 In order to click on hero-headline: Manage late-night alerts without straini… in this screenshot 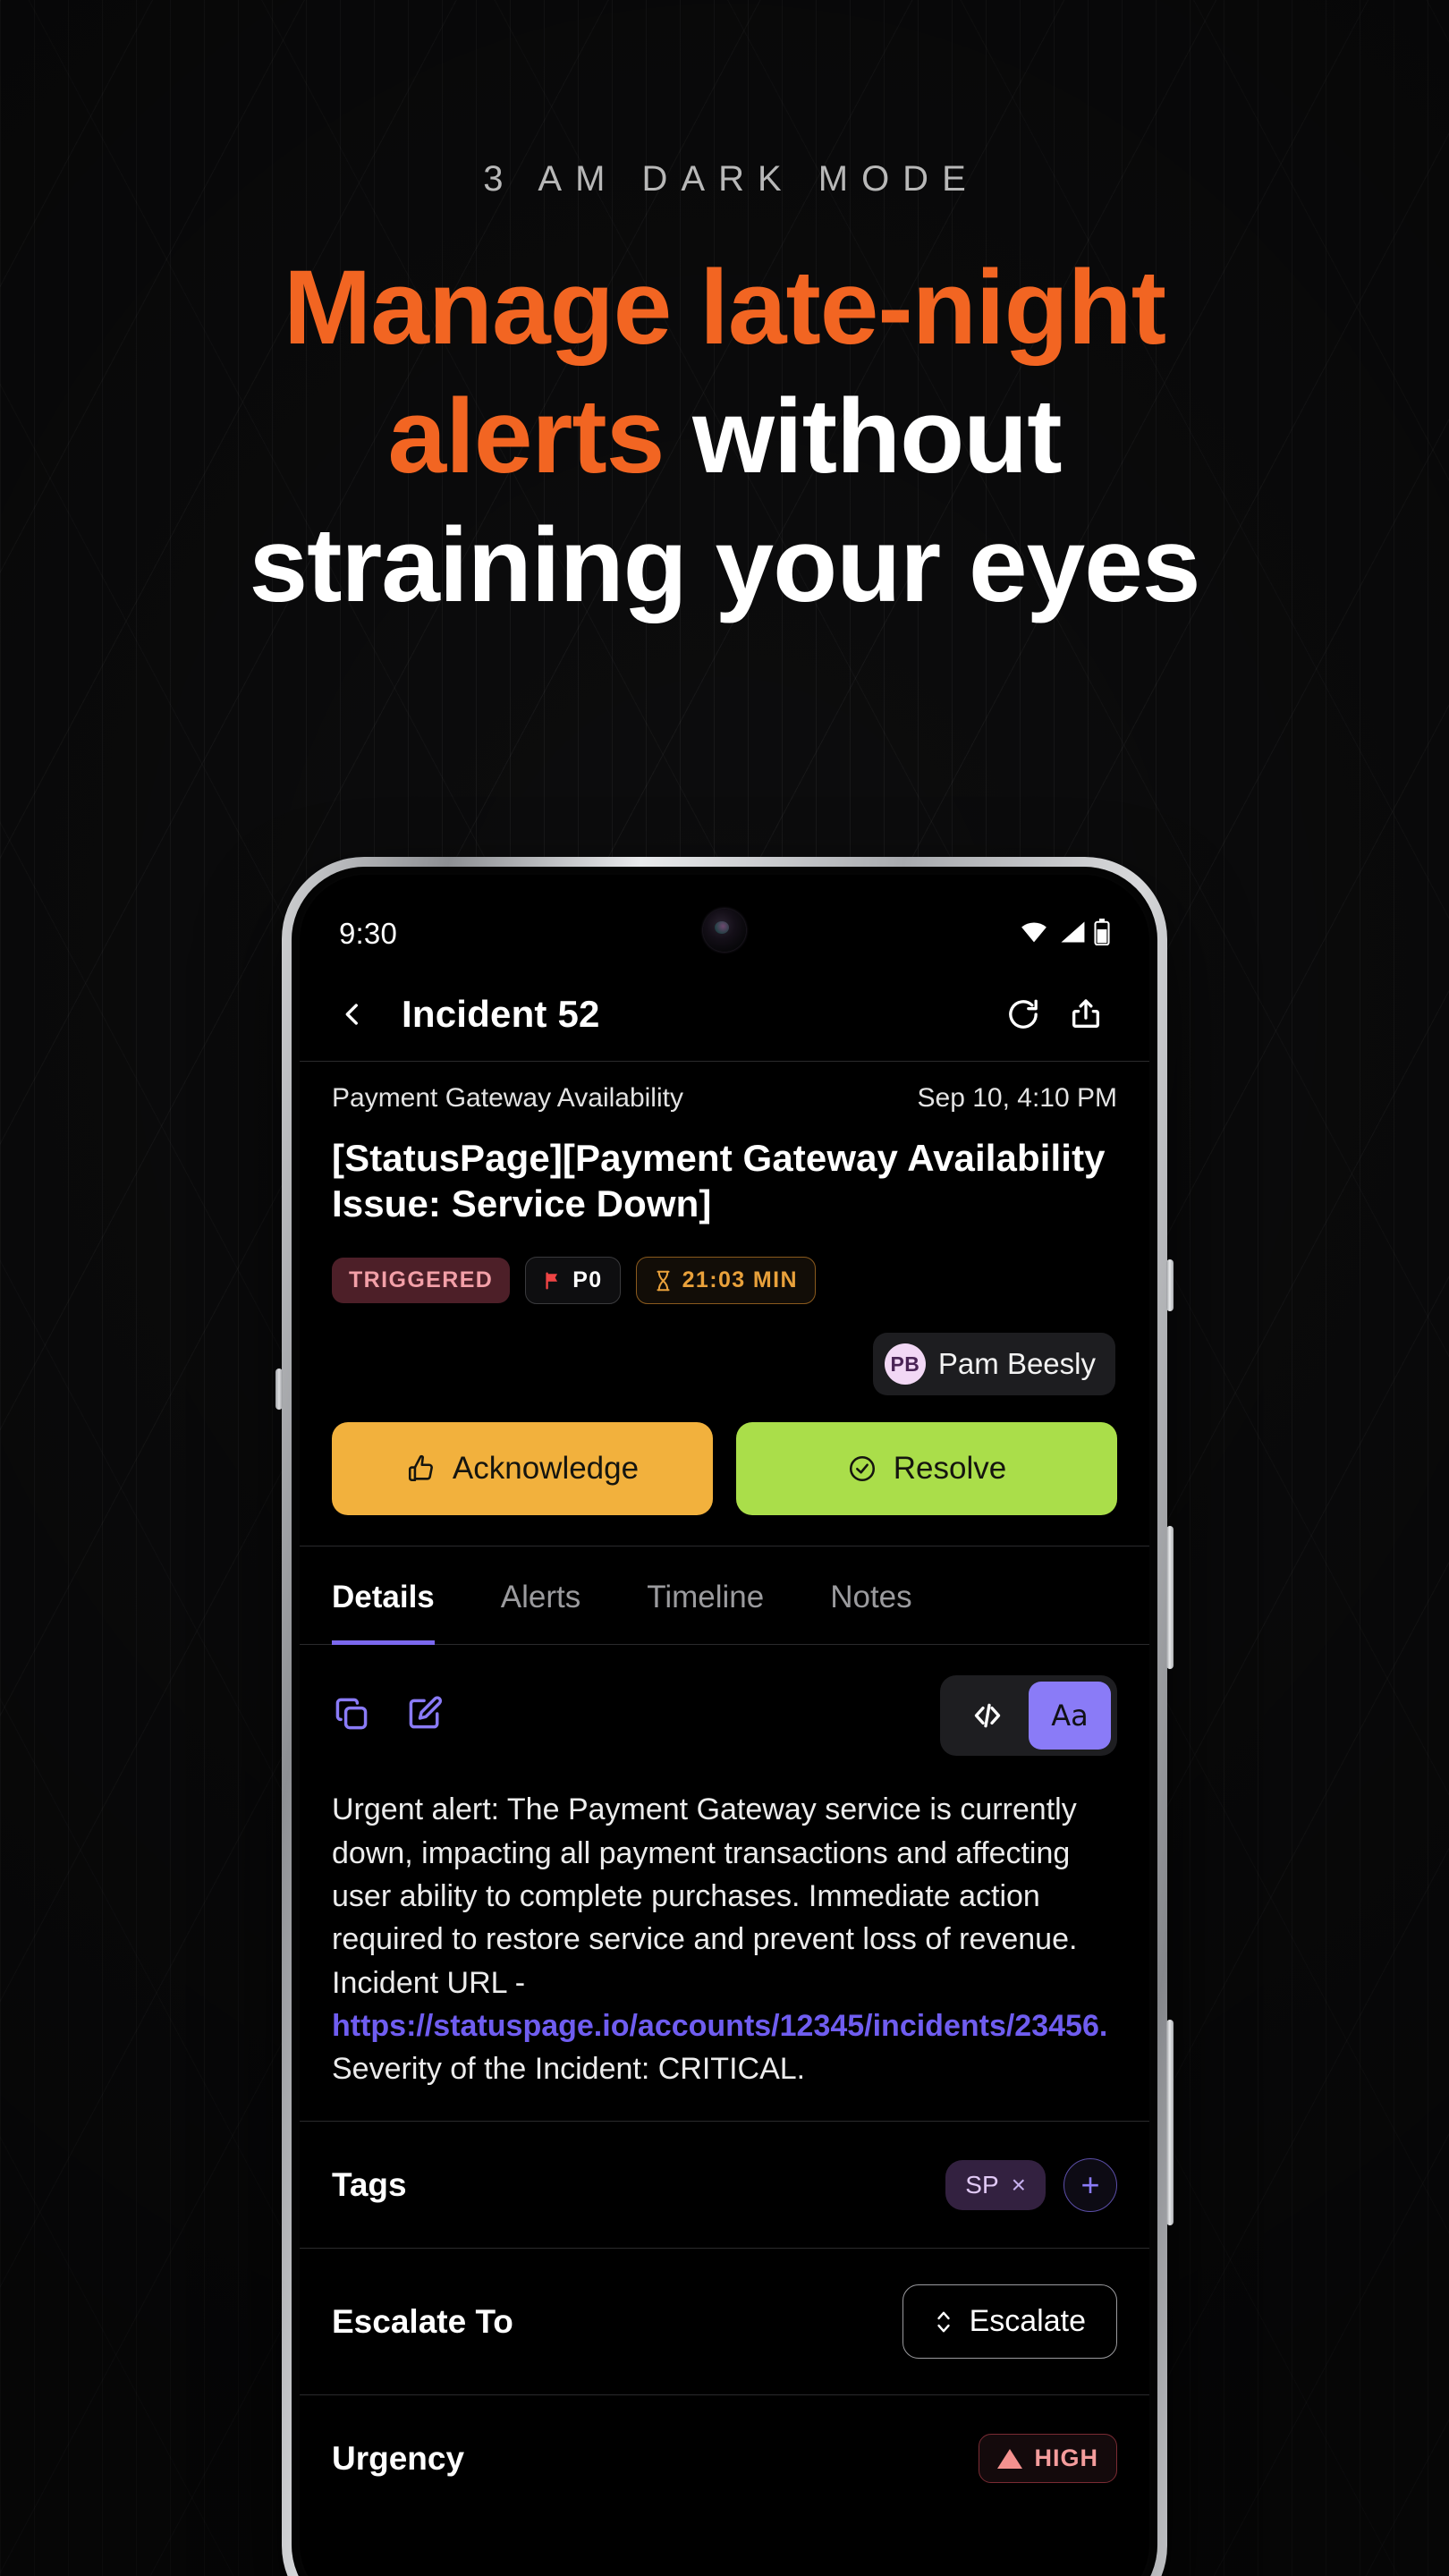, I will do `click(724, 436)`.